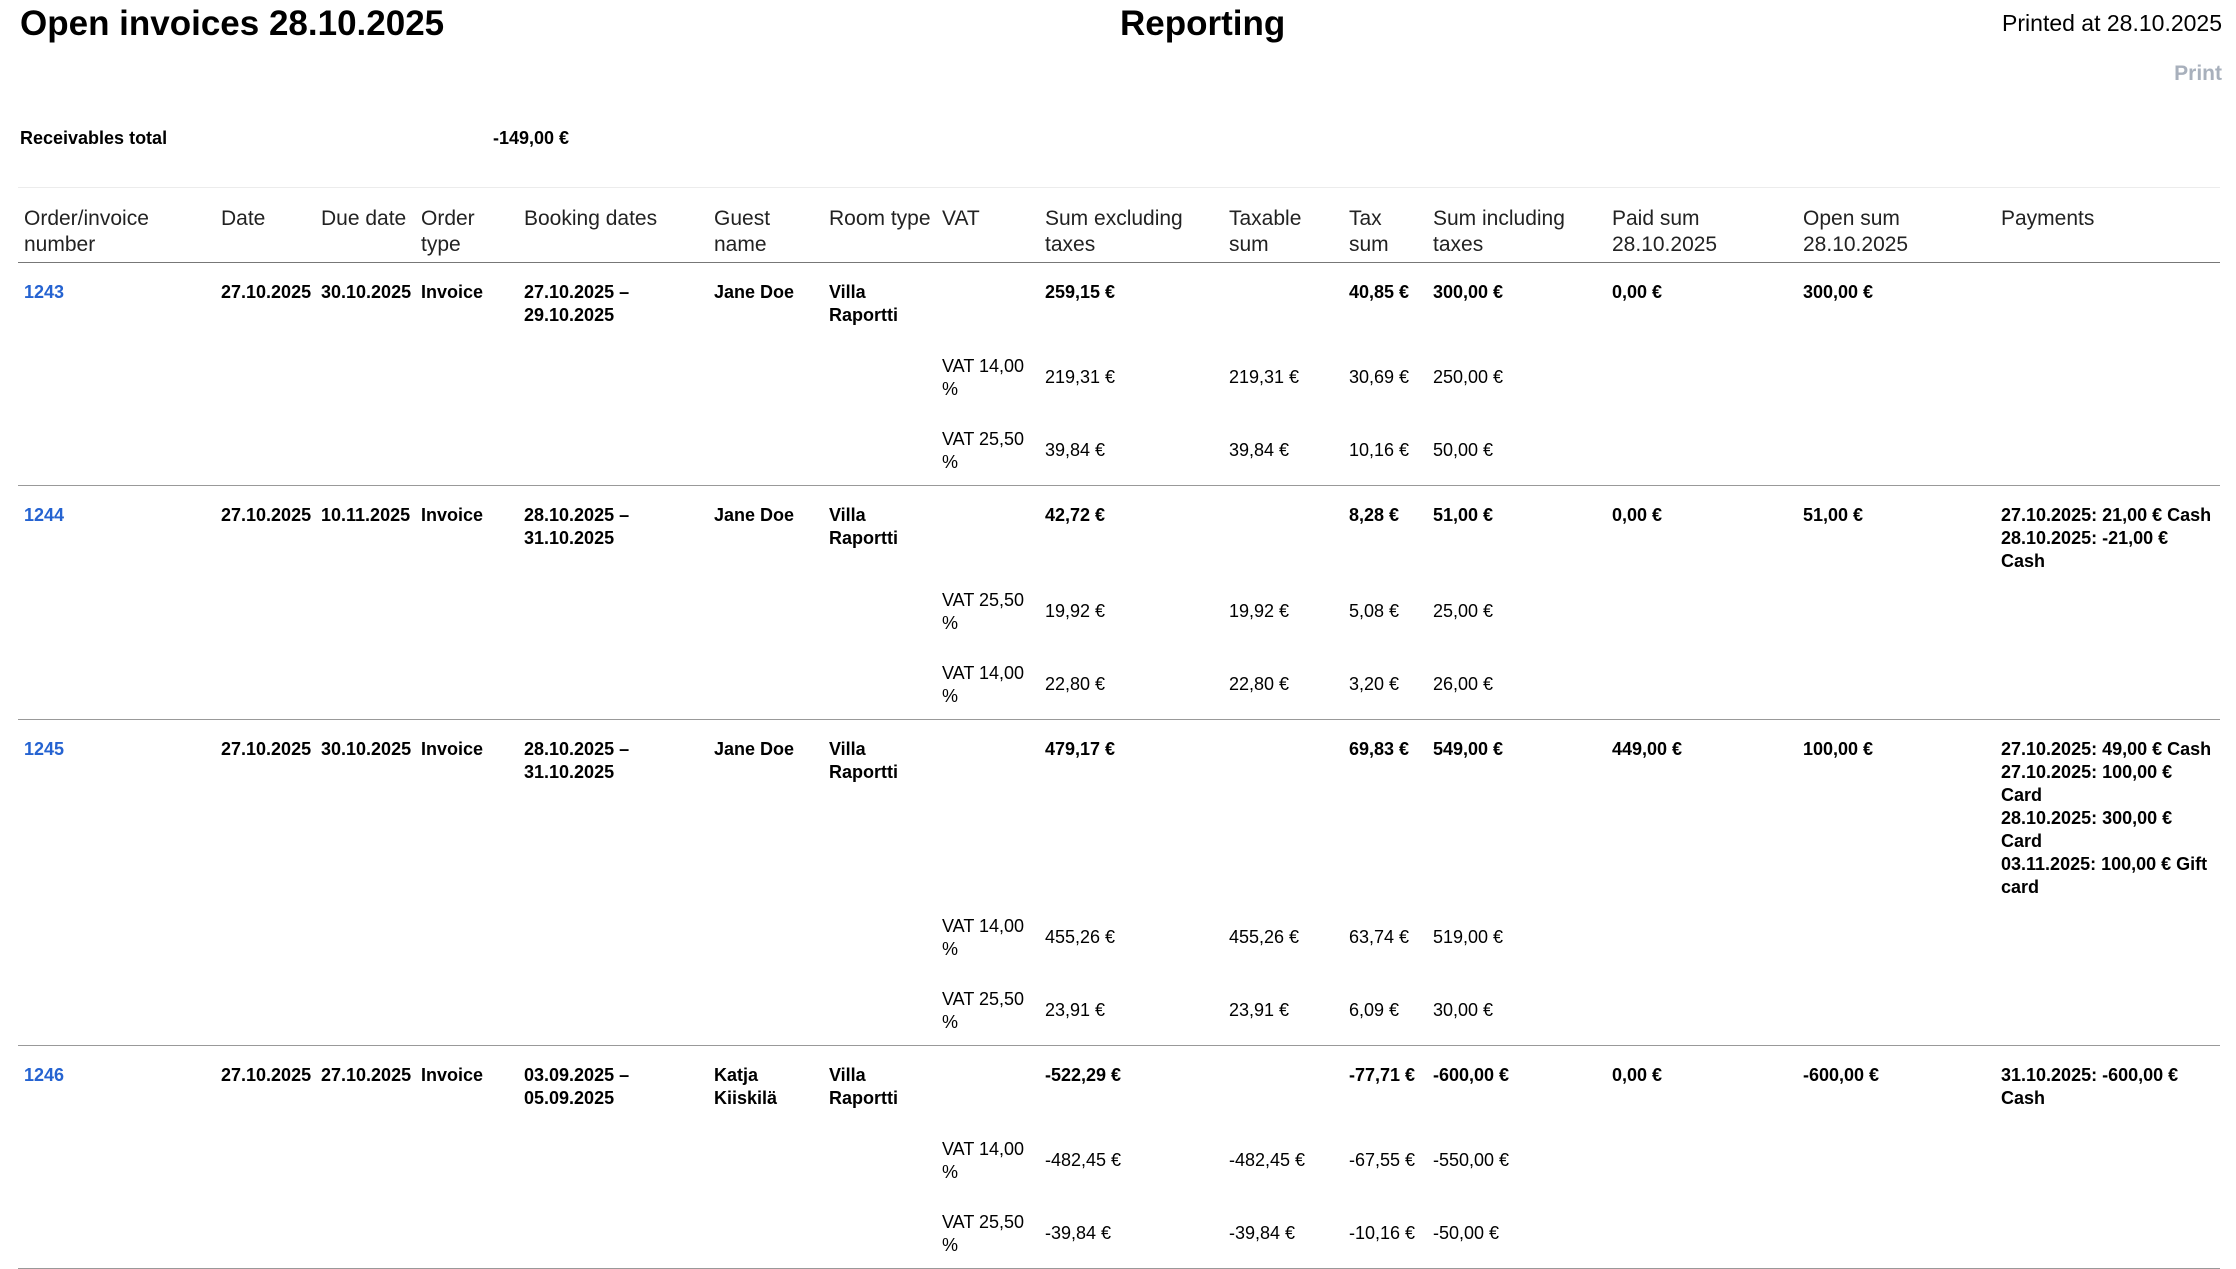  I want to click on payment-entry: 27.10.2025: 100,00 € Card, so click(2087, 783).